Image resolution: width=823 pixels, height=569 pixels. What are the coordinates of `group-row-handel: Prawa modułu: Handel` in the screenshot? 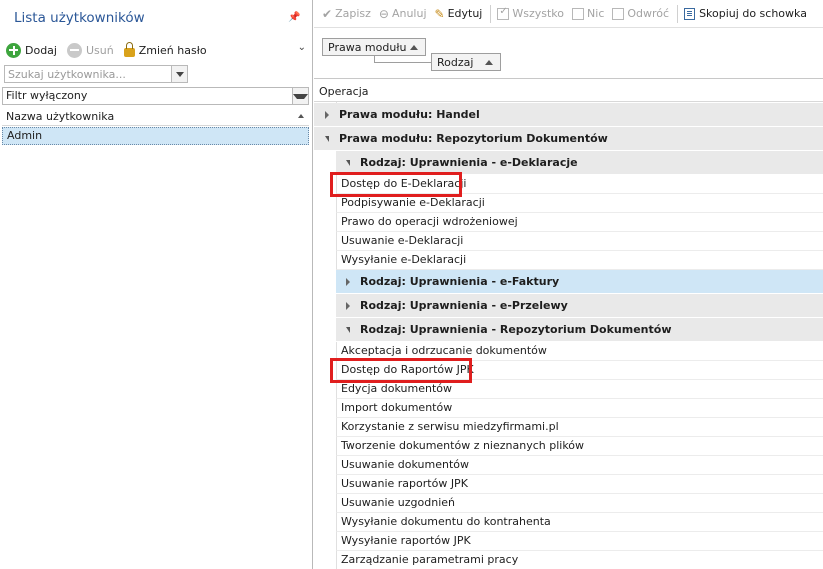 It's located at (568, 115).